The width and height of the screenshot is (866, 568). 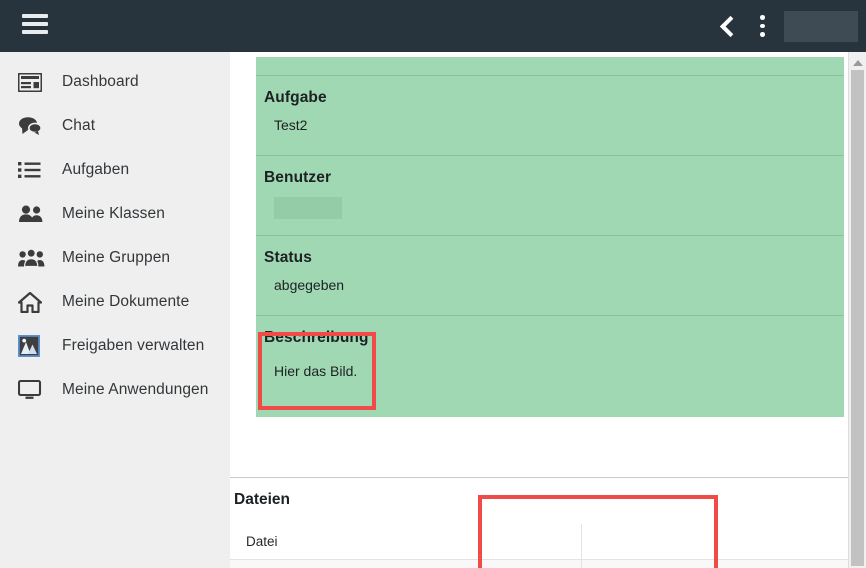 What do you see at coordinates (115, 126) in the screenshot?
I see `sidebar-item-chat: Chat` at bounding box center [115, 126].